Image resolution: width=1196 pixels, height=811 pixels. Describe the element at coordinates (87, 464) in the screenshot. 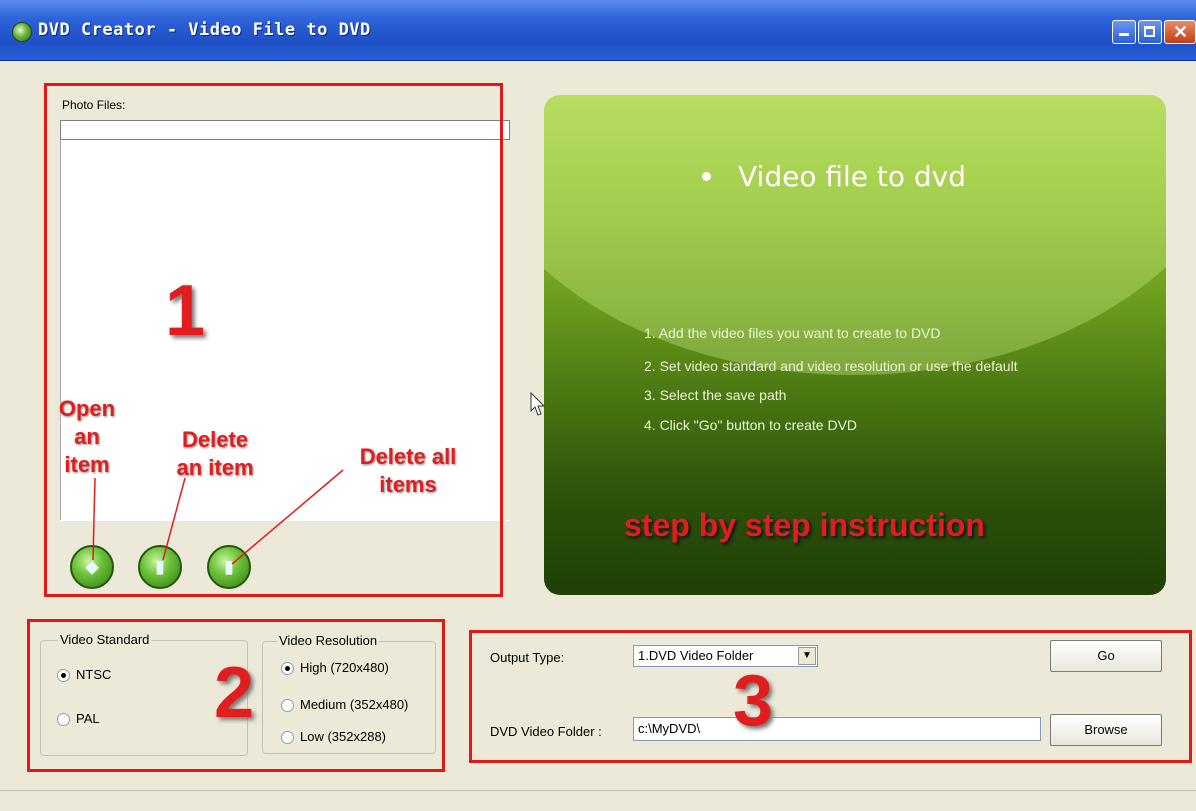

I see `annotation-line: item` at that location.